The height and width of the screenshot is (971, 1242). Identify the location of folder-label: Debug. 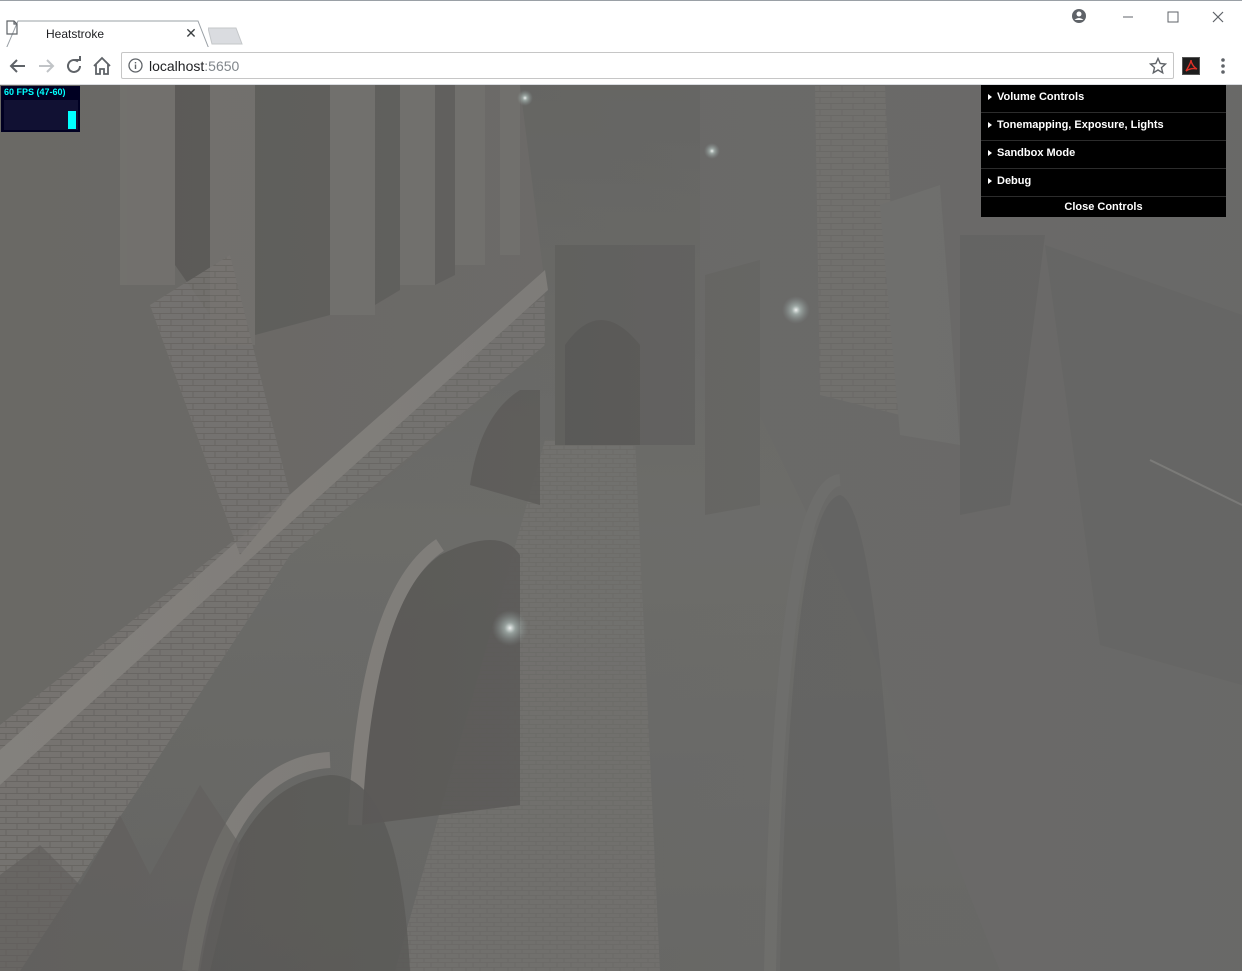
(1014, 181).